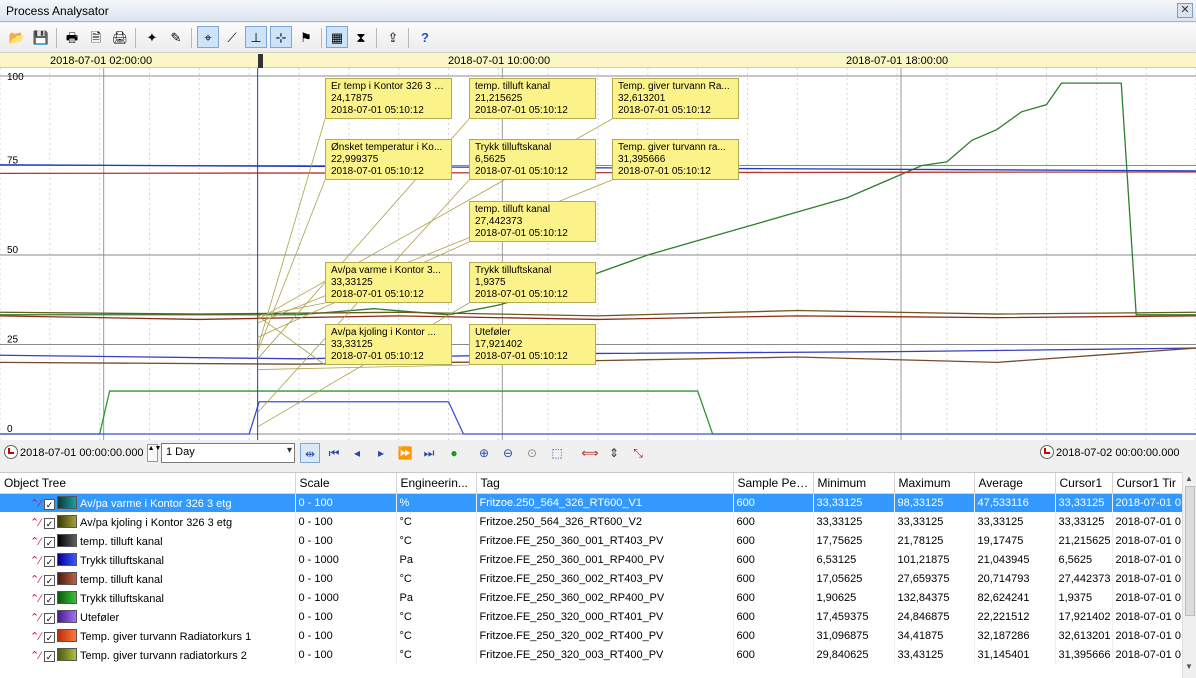 The image size is (1196, 678). What do you see at coordinates (1015, 559) in the screenshot?
I see `average-cell: 21,043945` at bounding box center [1015, 559].